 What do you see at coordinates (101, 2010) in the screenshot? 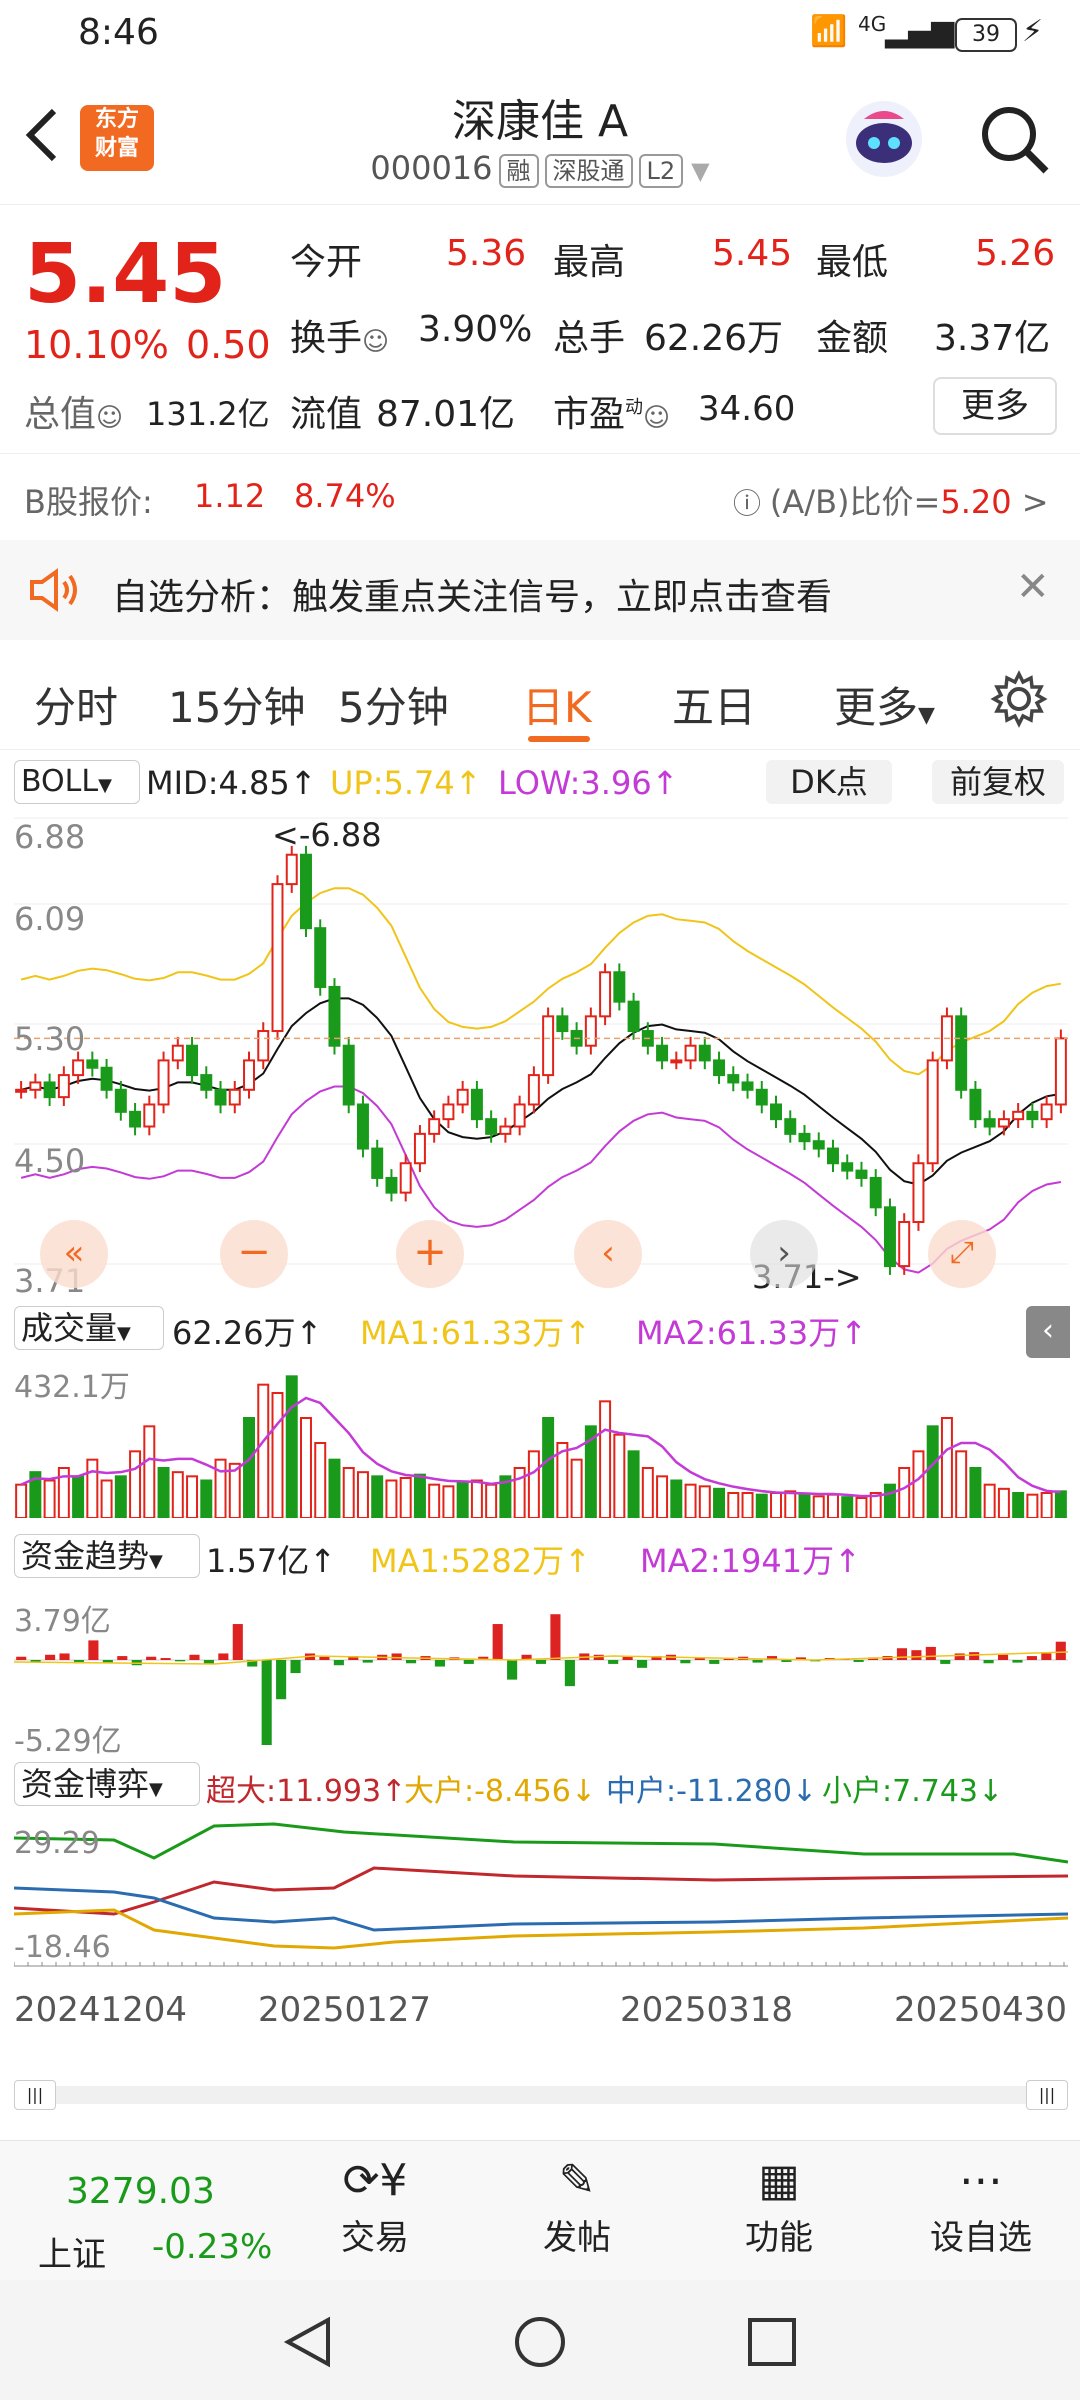
I see `date-label-1: 20241204` at bounding box center [101, 2010].